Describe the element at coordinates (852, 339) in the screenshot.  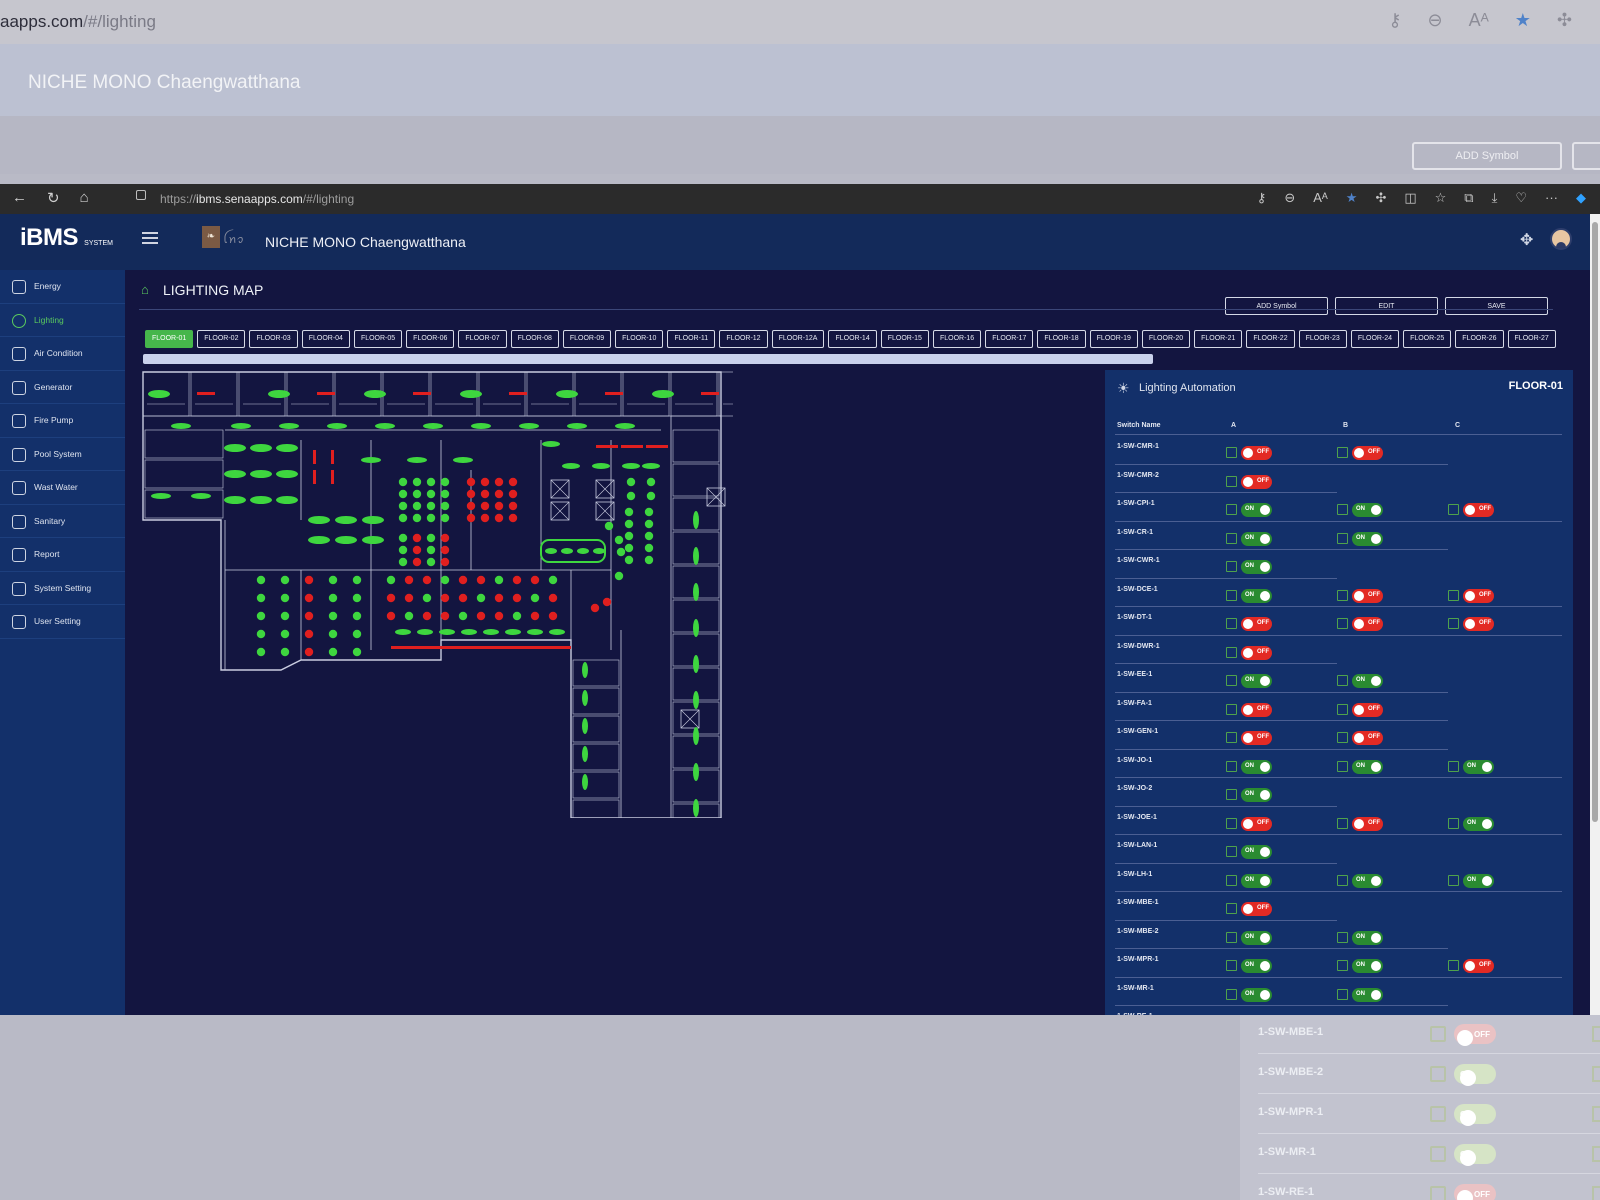
I see `tab-floor-14: FLOOR-14` at that location.